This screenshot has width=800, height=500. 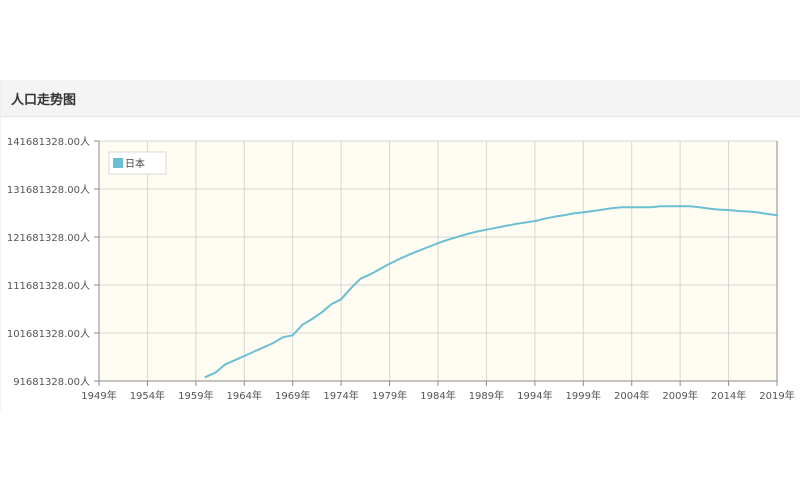 What do you see at coordinates (98, 395) in the screenshot?
I see `x-tick-label: 1949年` at bounding box center [98, 395].